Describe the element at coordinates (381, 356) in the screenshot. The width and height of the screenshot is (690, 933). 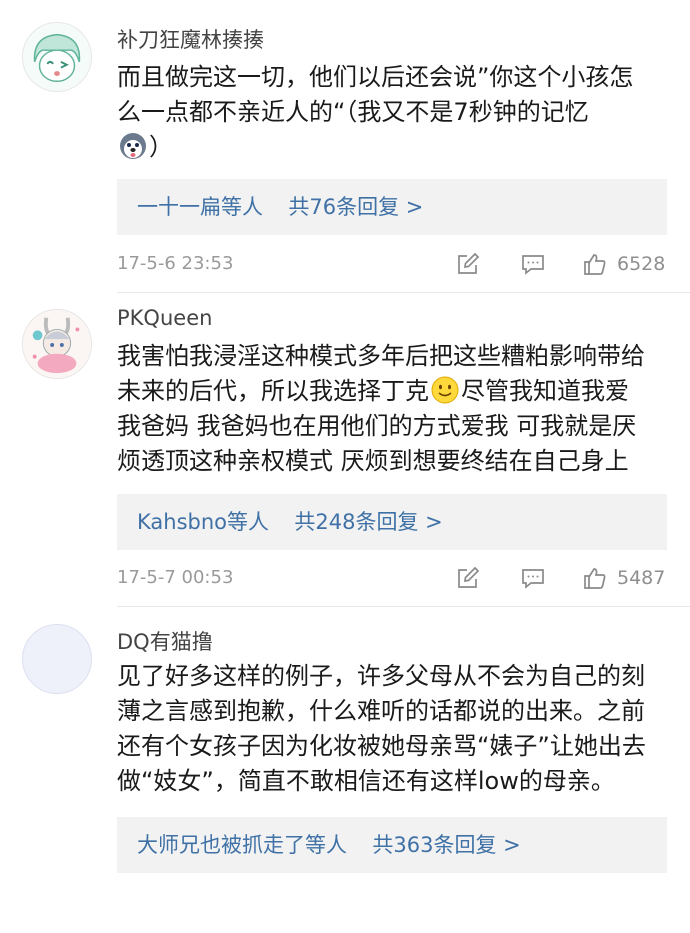
I see `comment-line: 我害怕我浸淫这种模式多年后把这些糟粕影响带给` at that location.